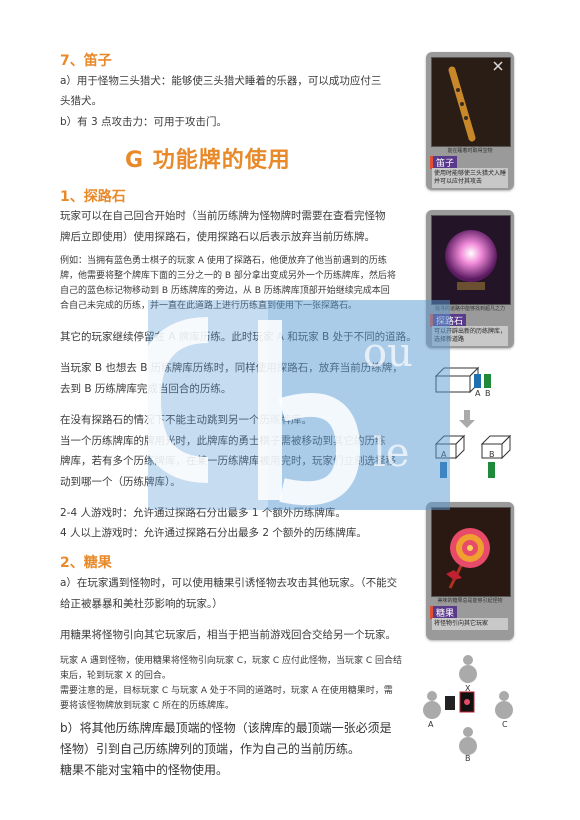  I want to click on deck-split-graphic, so click(473, 422).